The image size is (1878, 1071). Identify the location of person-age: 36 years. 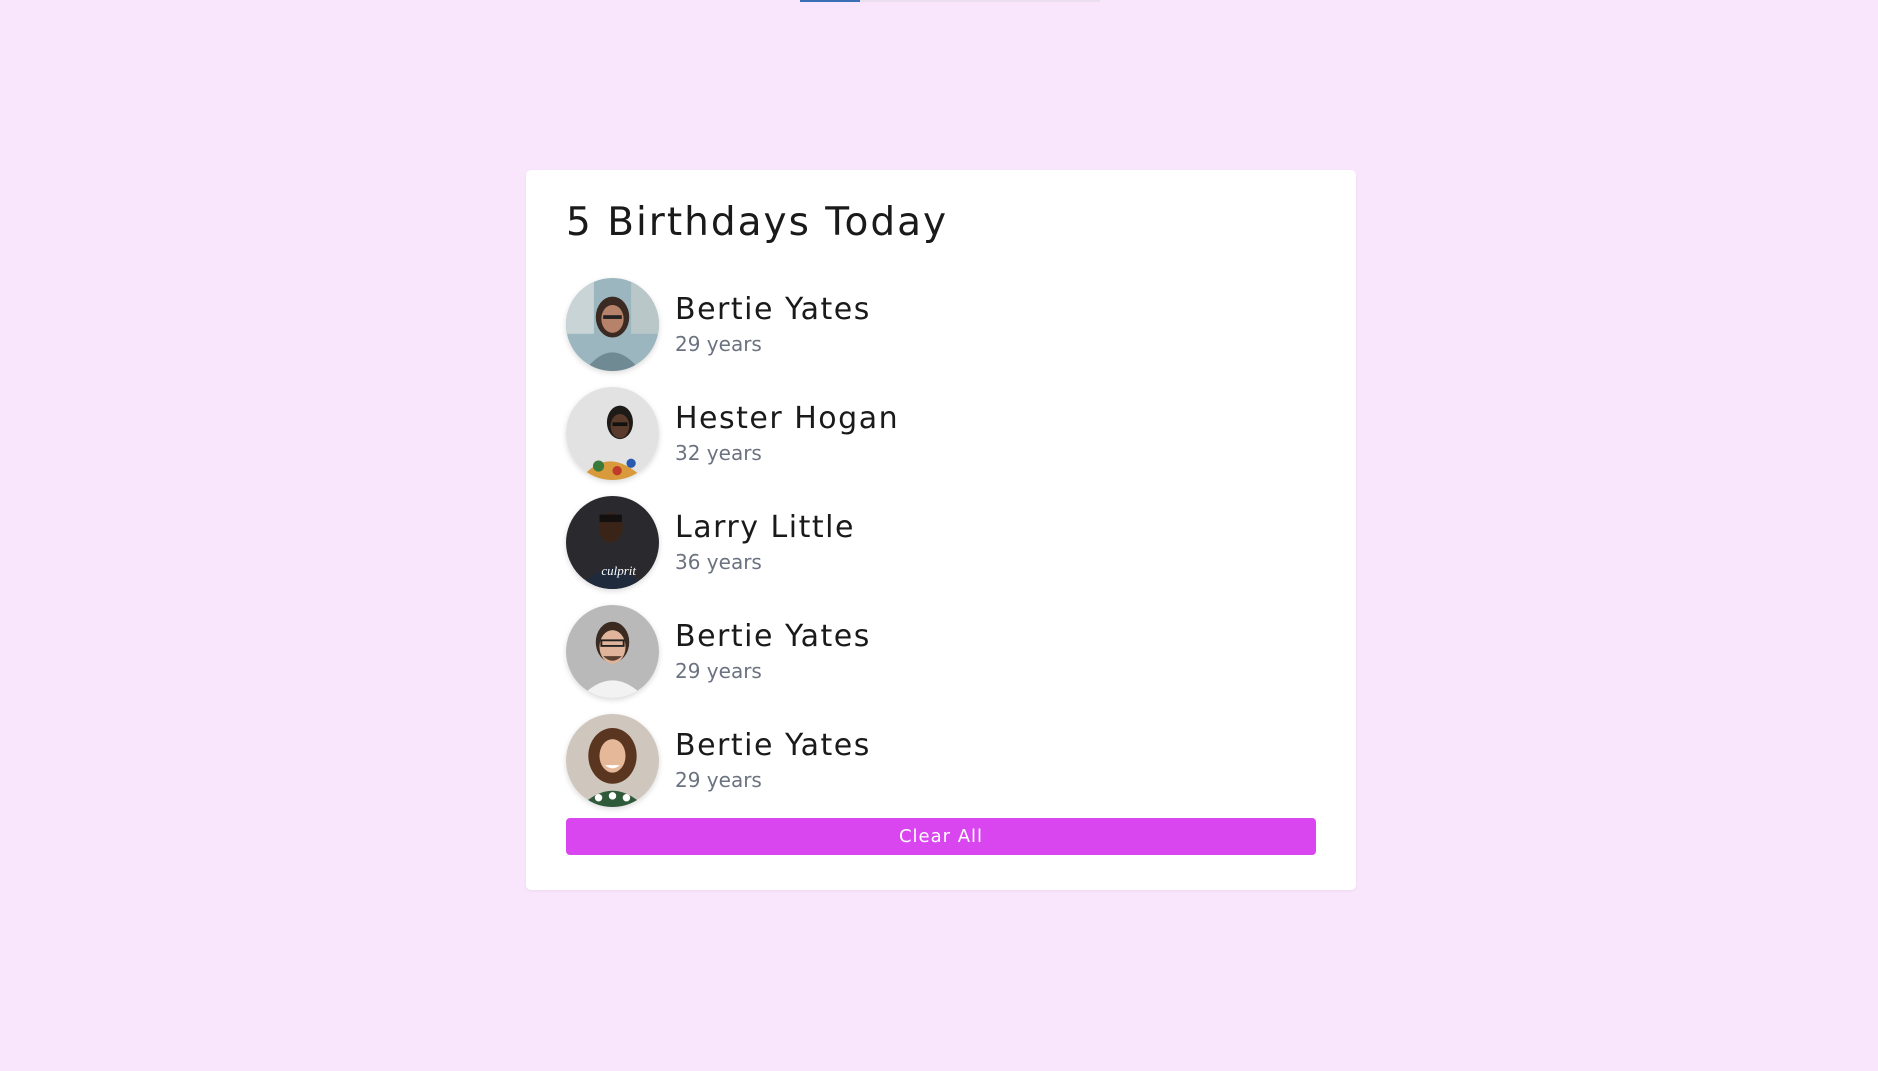
(718, 561).